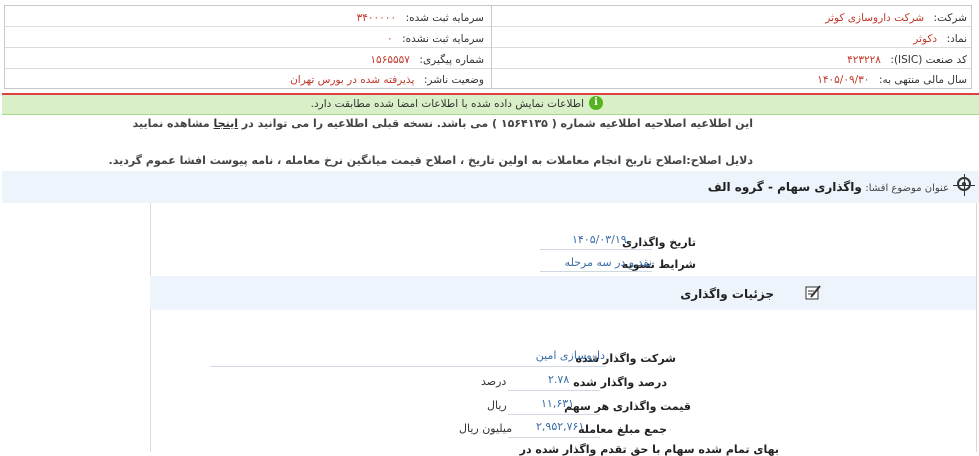  I want to click on panel-border-left, so click(150, 327).